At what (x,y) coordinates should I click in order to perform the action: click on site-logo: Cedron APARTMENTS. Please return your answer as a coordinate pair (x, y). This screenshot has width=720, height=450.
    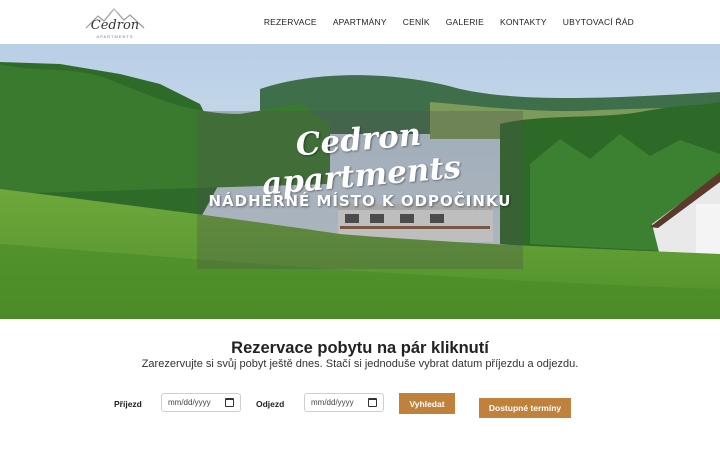
    Looking at the image, I should click on (115, 23).